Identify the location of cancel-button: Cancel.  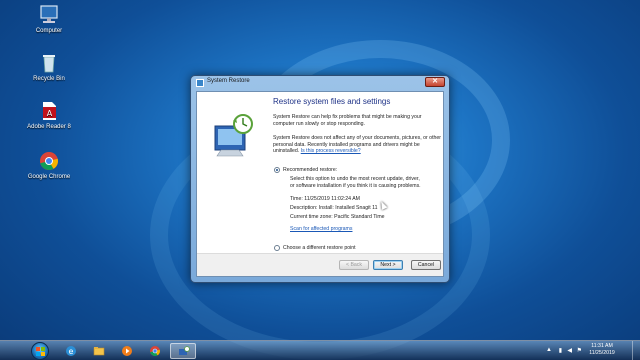
(426, 265).